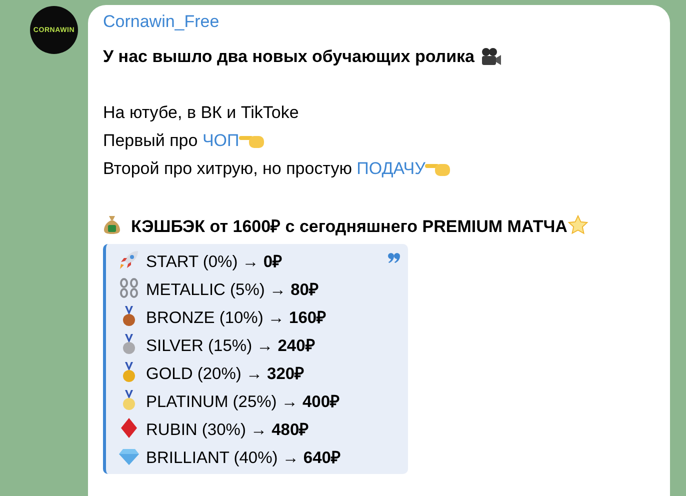  Describe the element at coordinates (129, 428) in the screenshot. I see `diamond-icon` at that location.